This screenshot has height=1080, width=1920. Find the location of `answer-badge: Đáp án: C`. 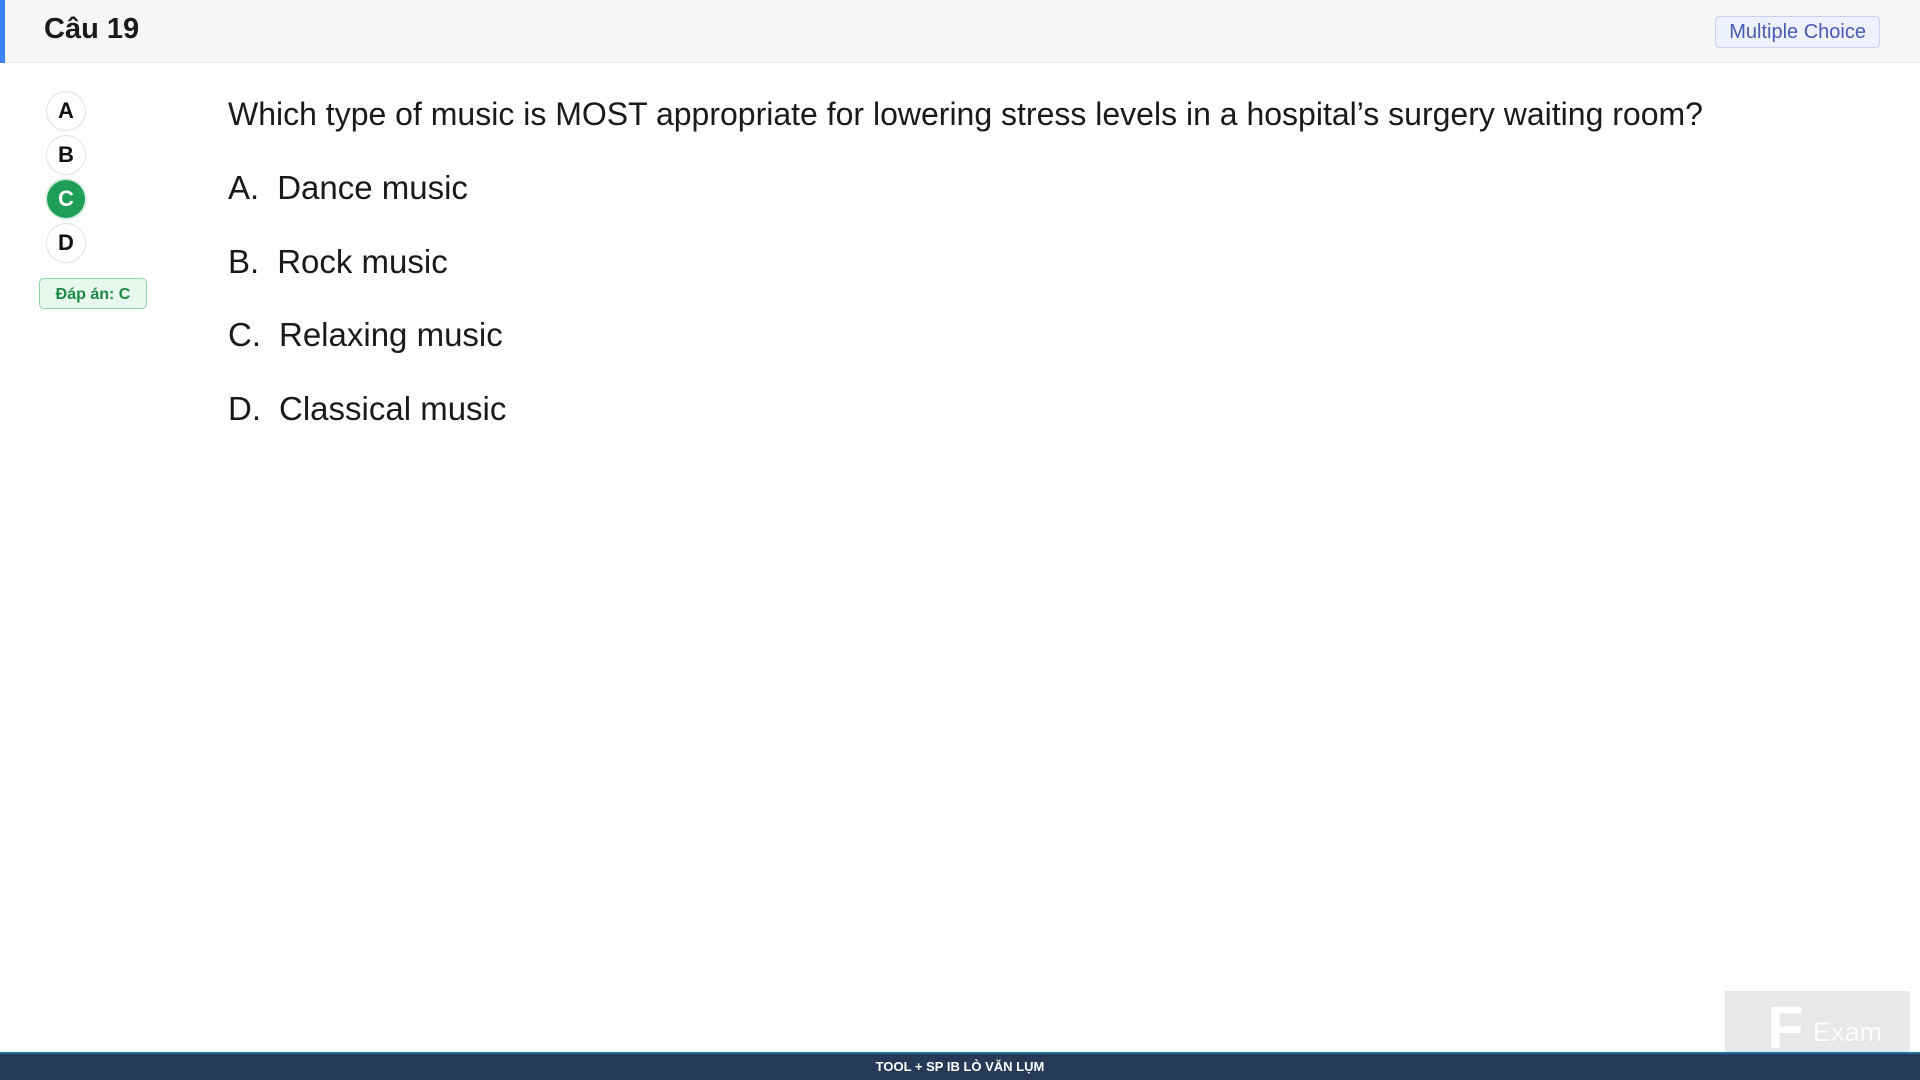

answer-badge: Đáp án: C is located at coordinates (93, 293).